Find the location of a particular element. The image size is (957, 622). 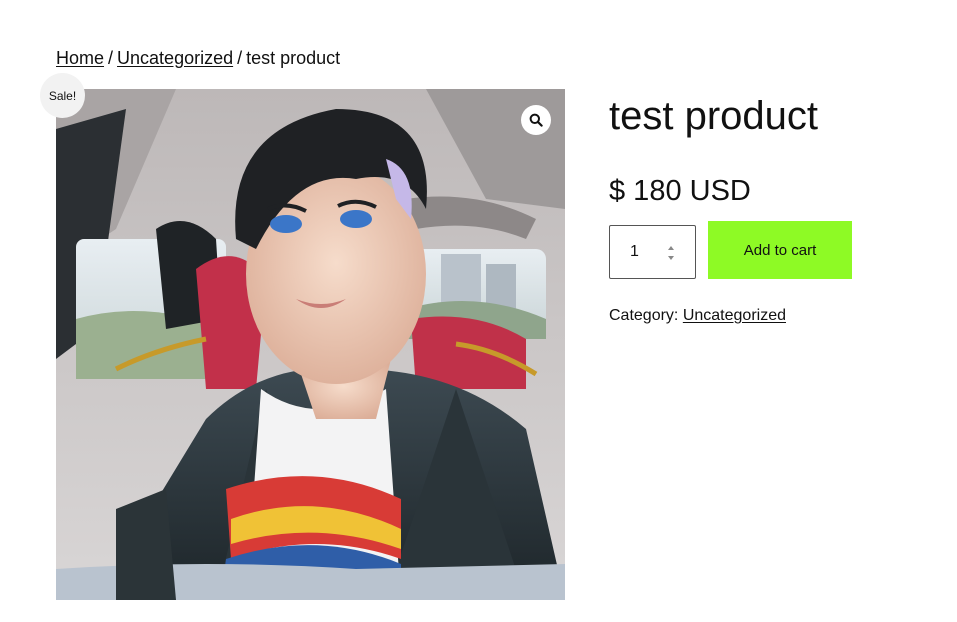

spinner-arrows-icon is located at coordinates (671, 253).